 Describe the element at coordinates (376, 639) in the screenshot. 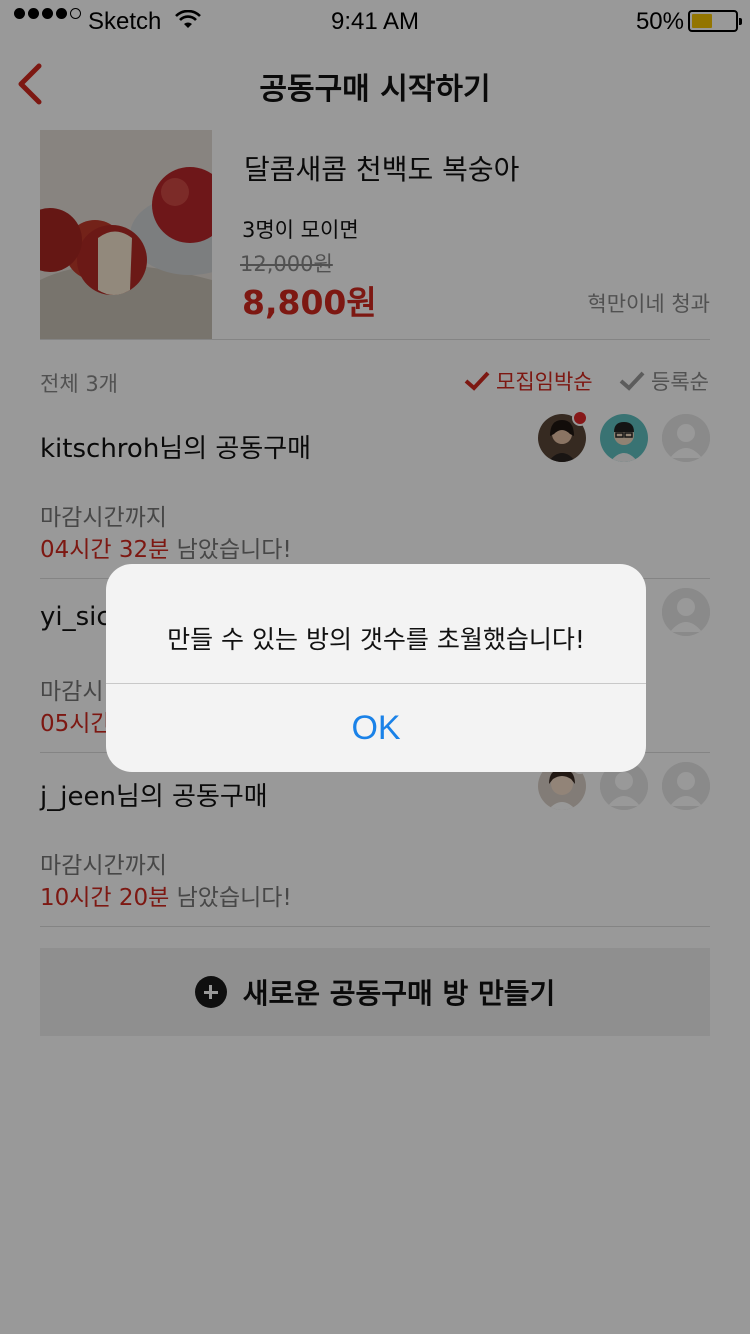

I see `alert-message: 만들 수 있는 방의 갯수를 초월했습니다!` at that location.